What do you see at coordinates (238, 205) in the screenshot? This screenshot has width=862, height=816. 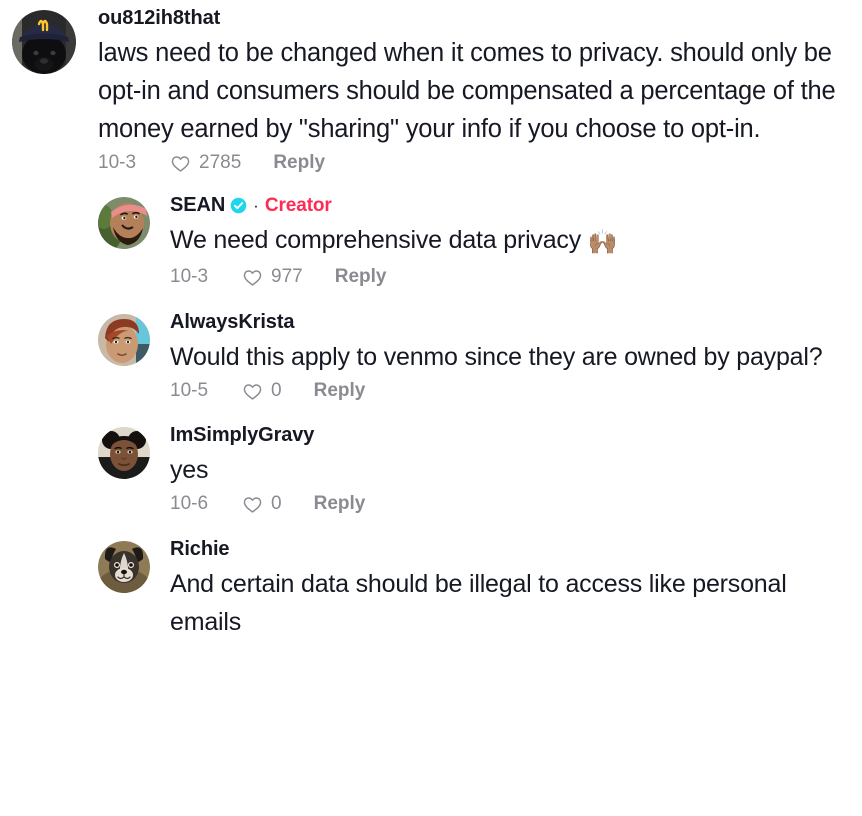 I see `verified-badge-icon` at bounding box center [238, 205].